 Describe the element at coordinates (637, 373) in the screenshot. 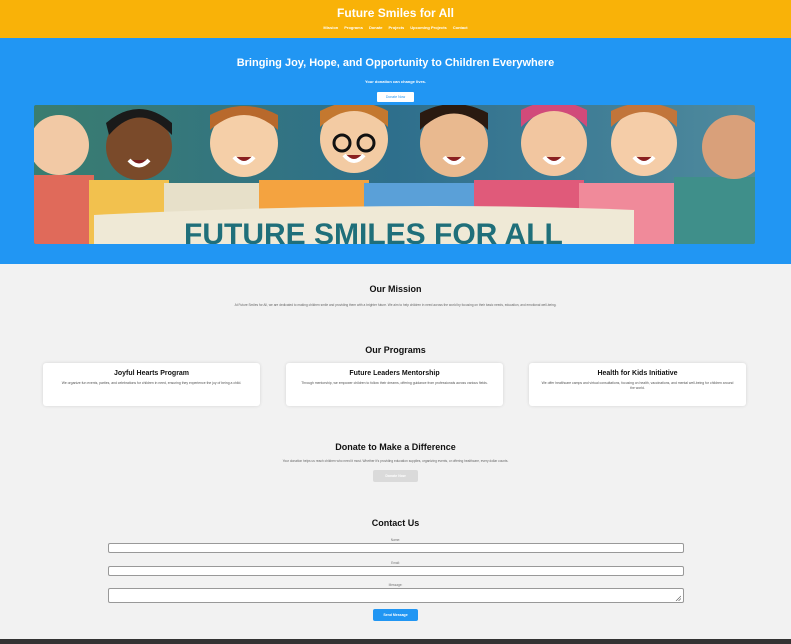

I see `program-card-title: Health for Kids Initiative` at that location.